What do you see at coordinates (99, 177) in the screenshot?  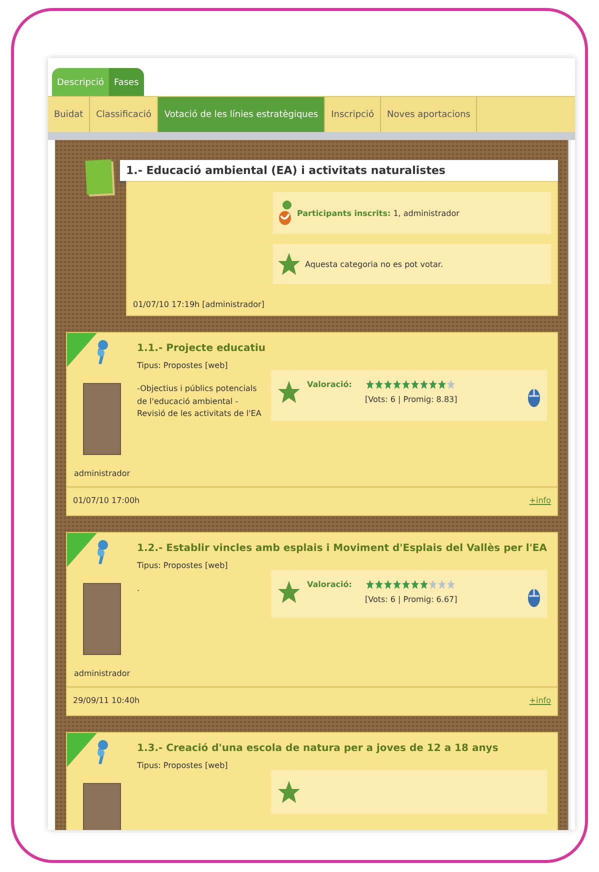 I see `sticky-note-icon` at bounding box center [99, 177].